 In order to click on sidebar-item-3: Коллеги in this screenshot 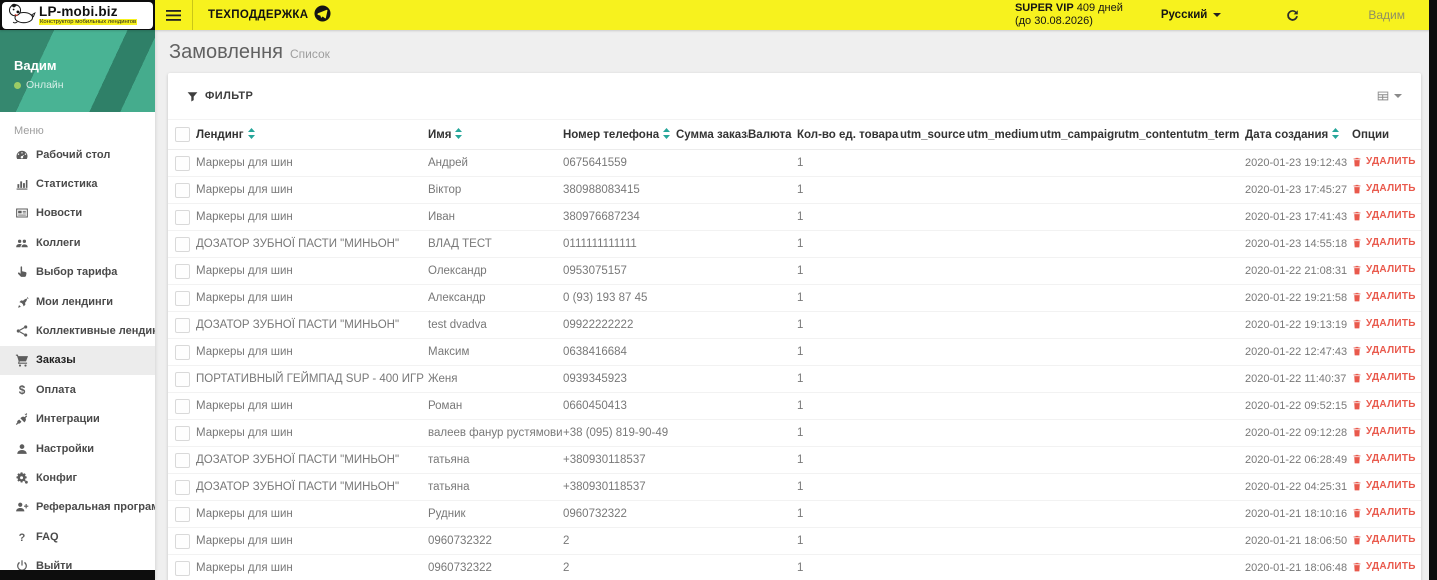, I will do `click(77, 242)`.